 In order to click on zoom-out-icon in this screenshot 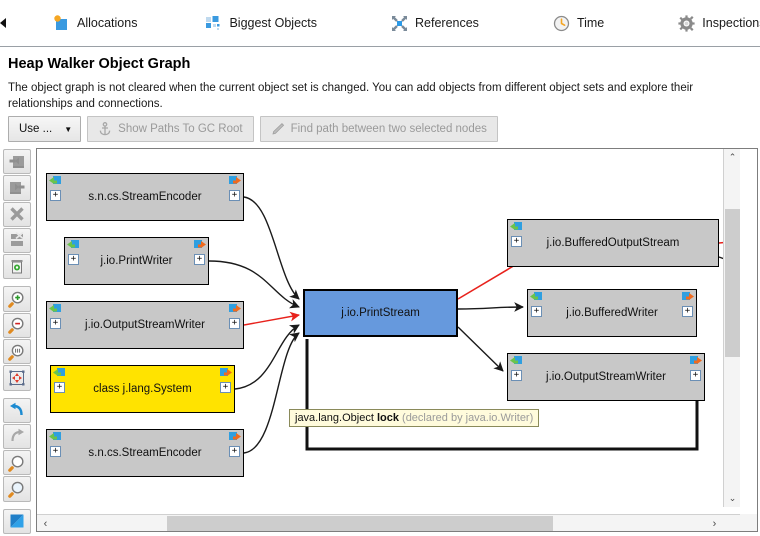, I will do `click(16, 326)`.